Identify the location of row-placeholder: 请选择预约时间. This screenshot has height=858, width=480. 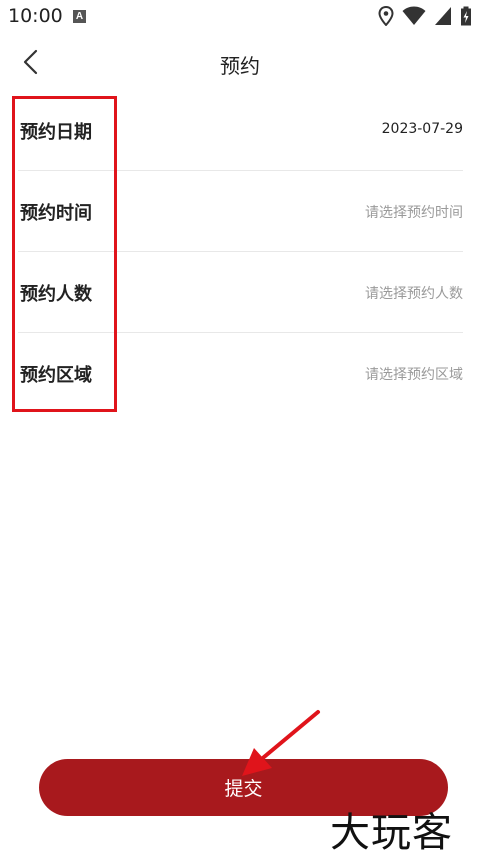
(414, 213).